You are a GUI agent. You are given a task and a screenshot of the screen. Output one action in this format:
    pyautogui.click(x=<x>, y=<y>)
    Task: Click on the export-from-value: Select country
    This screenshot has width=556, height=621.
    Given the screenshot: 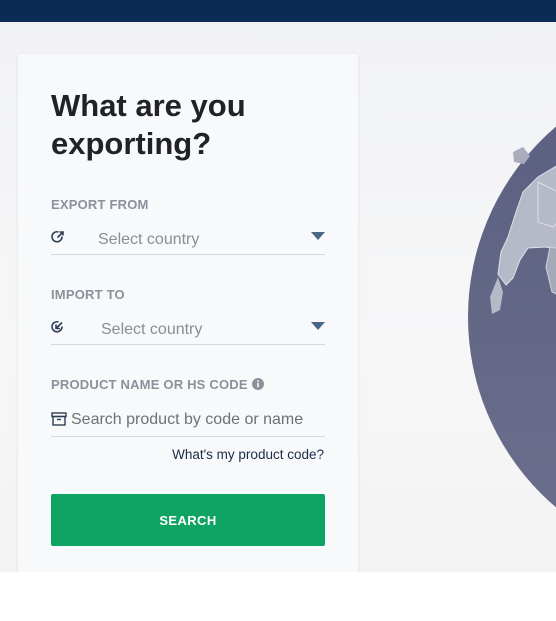 What is the action you would take?
    pyautogui.click(x=149, y=239)
    